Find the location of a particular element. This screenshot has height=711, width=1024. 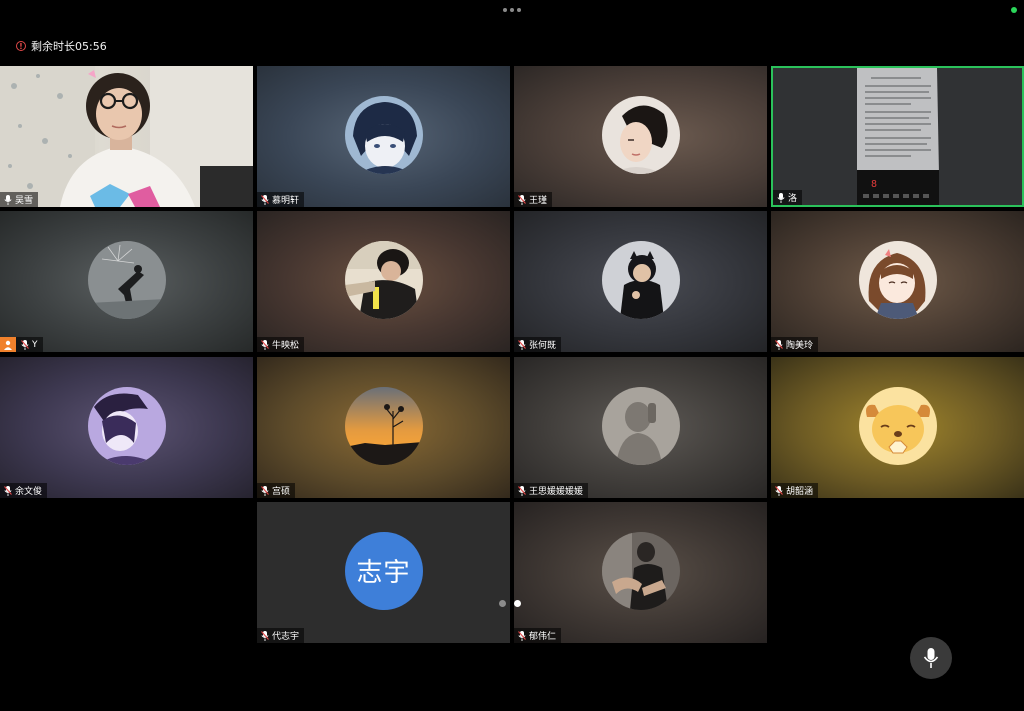

participant-name-tag: 吴雪 is located at coordinates (19, 199).